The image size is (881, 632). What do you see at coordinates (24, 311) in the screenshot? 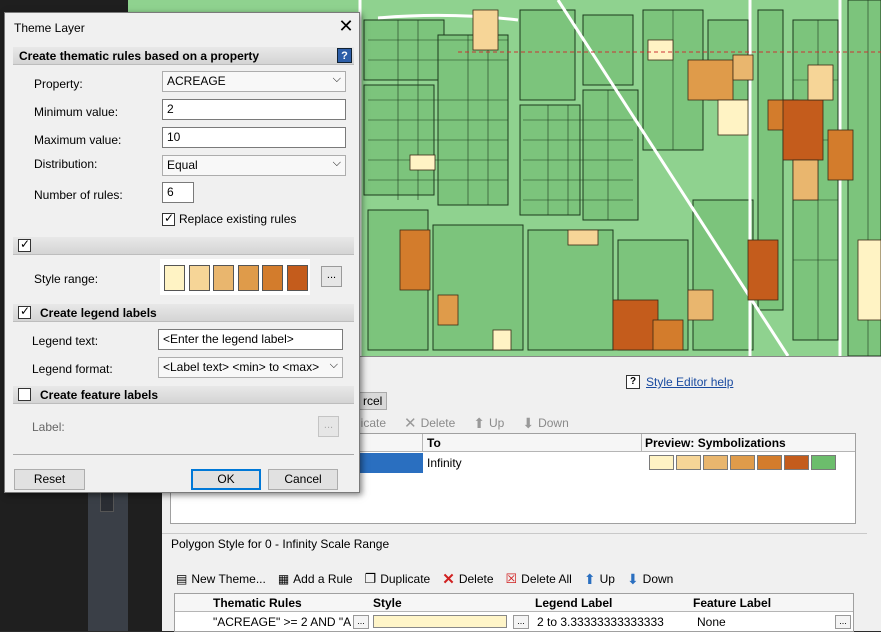
I see `legend-checkbox` at bounding box center [24, 311].